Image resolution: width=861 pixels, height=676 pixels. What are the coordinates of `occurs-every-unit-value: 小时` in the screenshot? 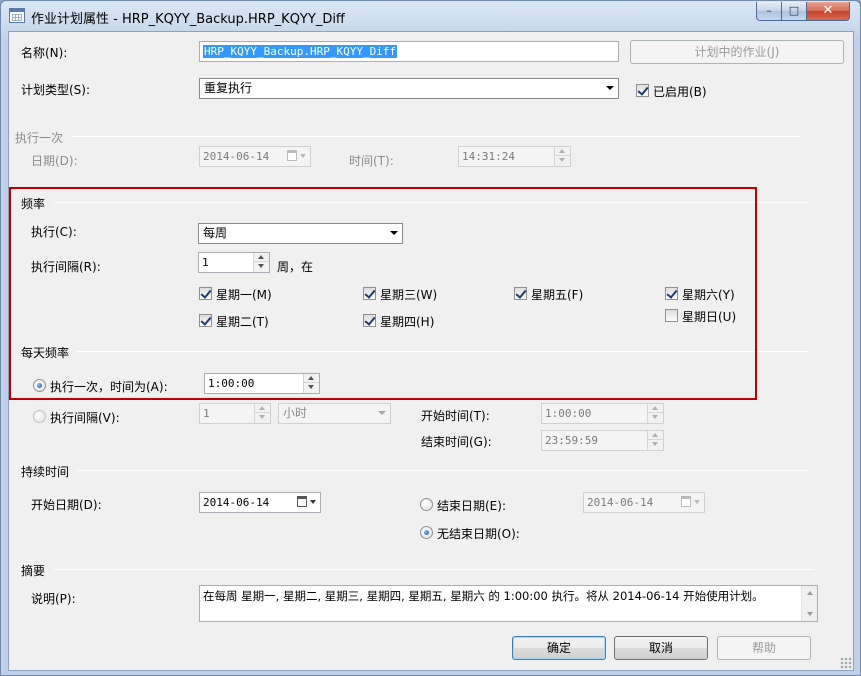 It's located at (295, 413).